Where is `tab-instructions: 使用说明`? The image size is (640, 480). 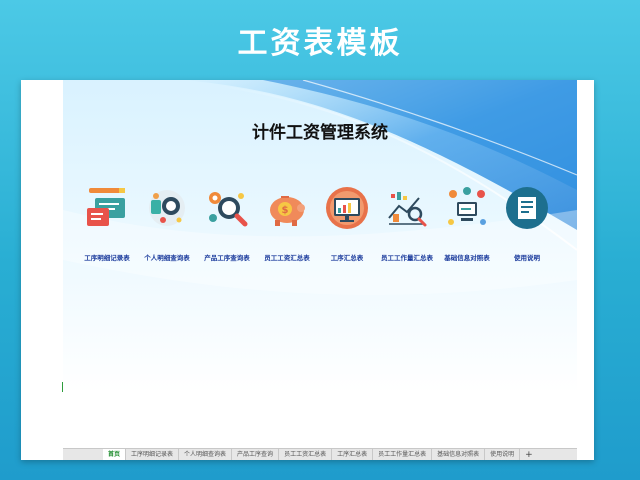 tab-instructions: 使用说明 is located at coordinates (503, 454).